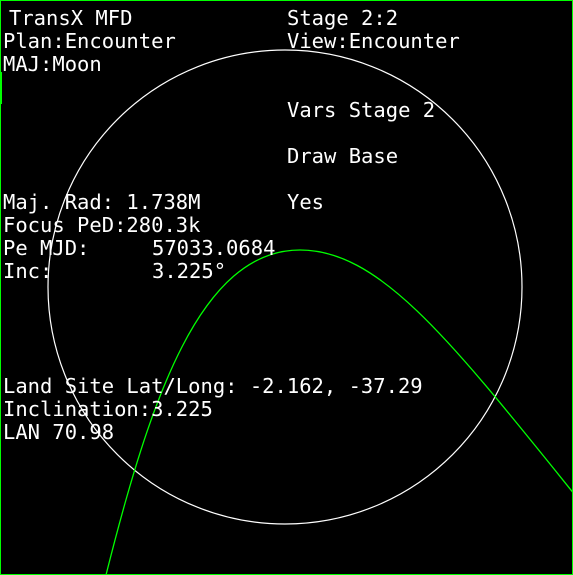 This screenshot has width=573, height=575. I want to click on plan-mode: Plan:Encounter, so click(89, 41).